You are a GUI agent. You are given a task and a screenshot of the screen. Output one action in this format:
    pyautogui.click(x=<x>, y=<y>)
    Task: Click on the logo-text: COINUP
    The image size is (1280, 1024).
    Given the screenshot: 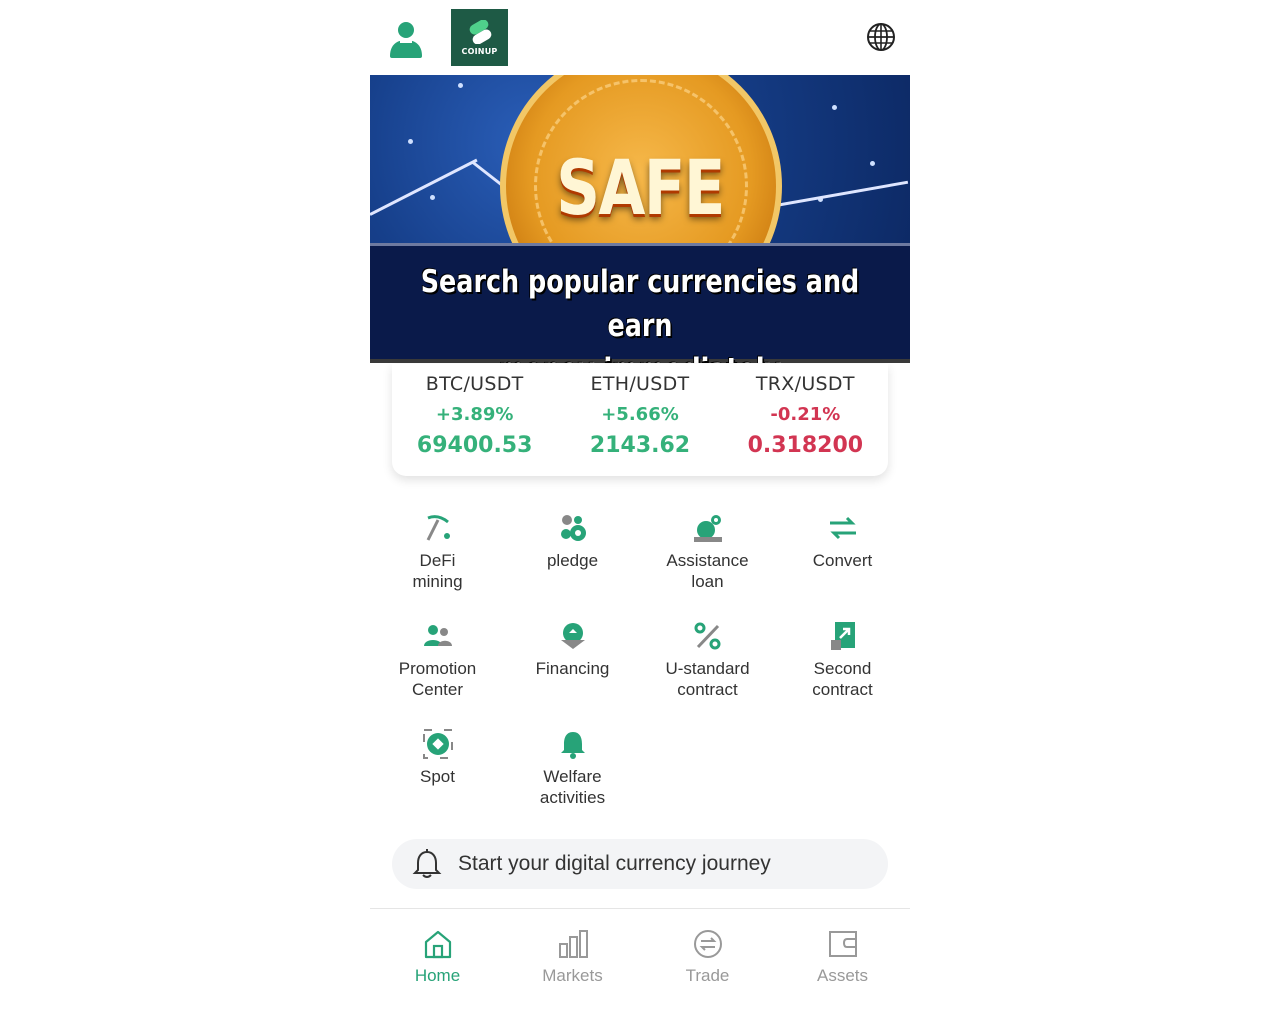 What is the action you would take?
    pyautogui.click(x=479, y=51)
    